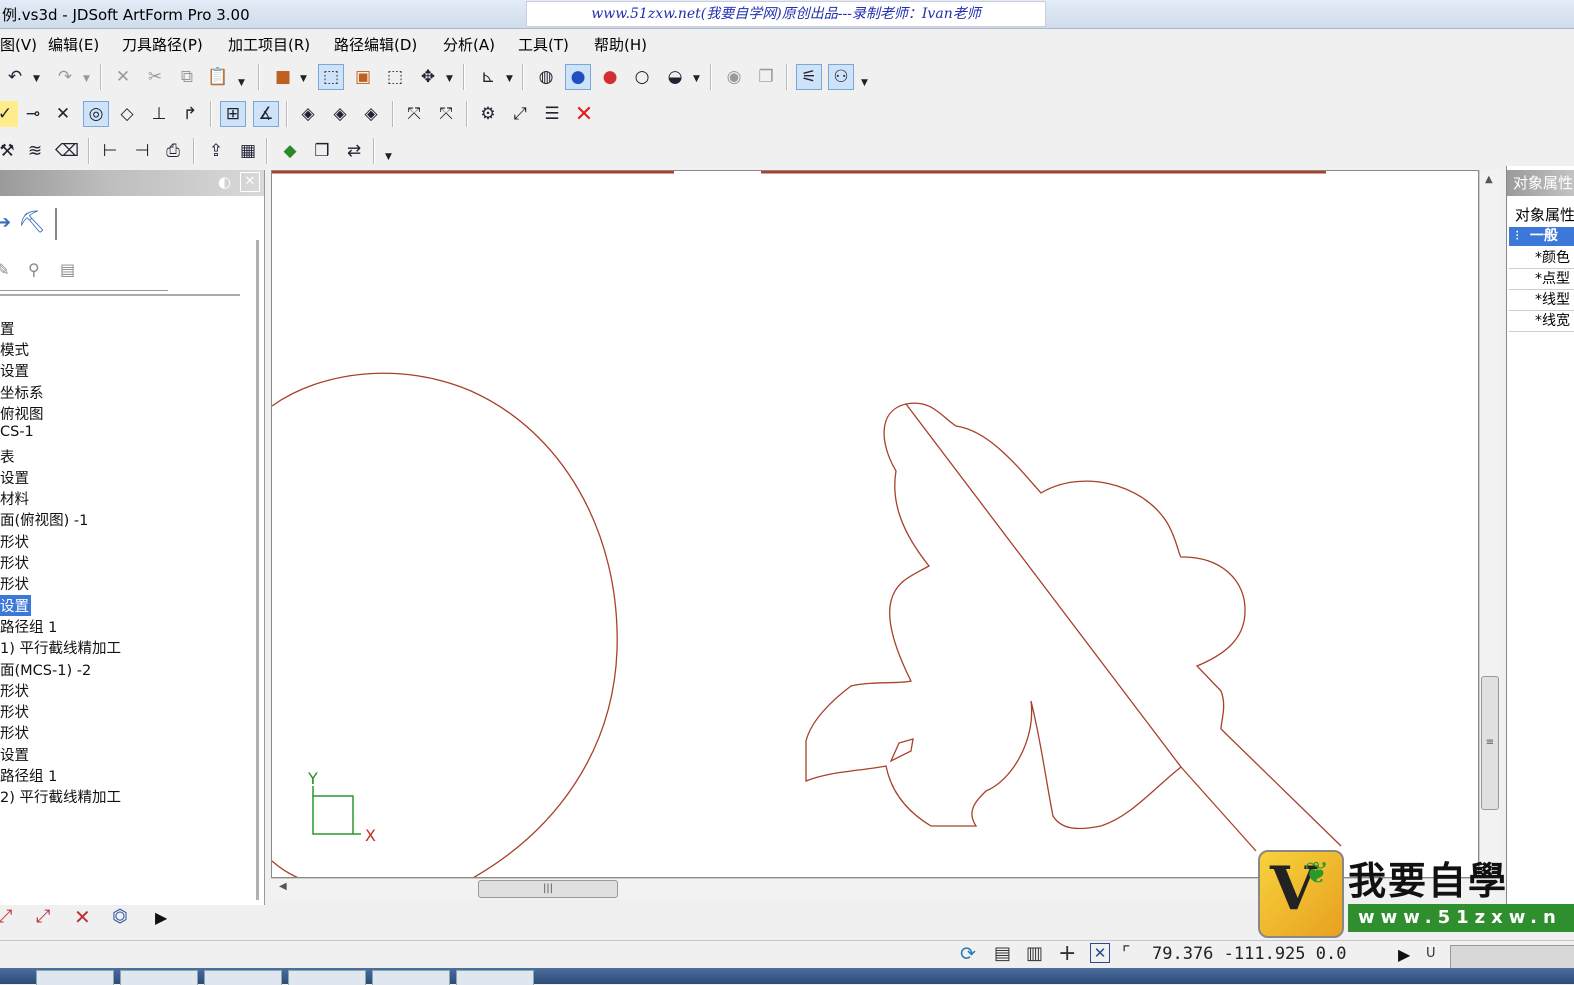  I want to click on path-generate-icon: ⚙, so click(488, 114).